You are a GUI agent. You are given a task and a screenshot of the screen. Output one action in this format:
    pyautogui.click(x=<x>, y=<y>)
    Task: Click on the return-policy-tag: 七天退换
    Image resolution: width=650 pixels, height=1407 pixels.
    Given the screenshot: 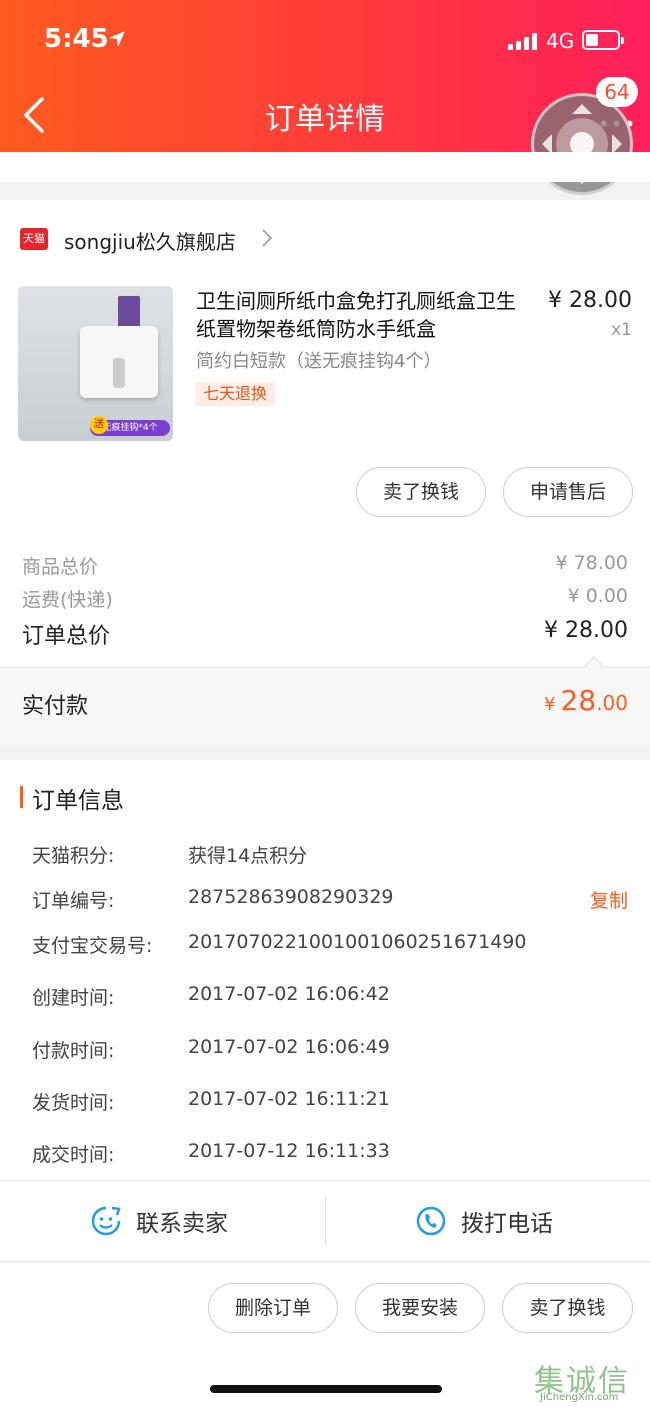 What is the action you would take?
    pyautogui.click(x=235, y=394)
    